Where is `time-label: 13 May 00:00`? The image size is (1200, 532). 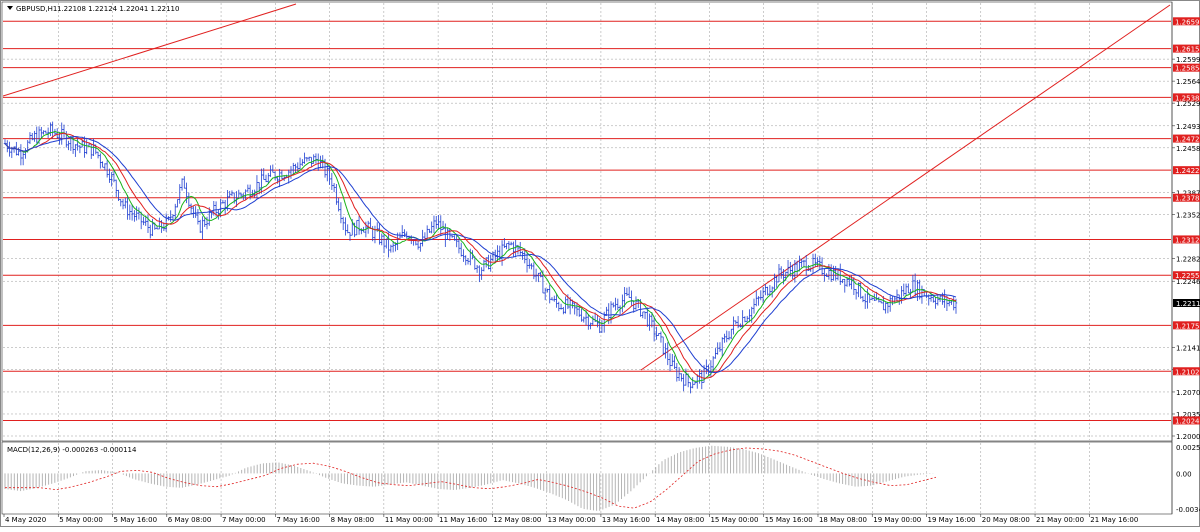
time-label: 13 May 00:00 is located at coordinates (572, 520).